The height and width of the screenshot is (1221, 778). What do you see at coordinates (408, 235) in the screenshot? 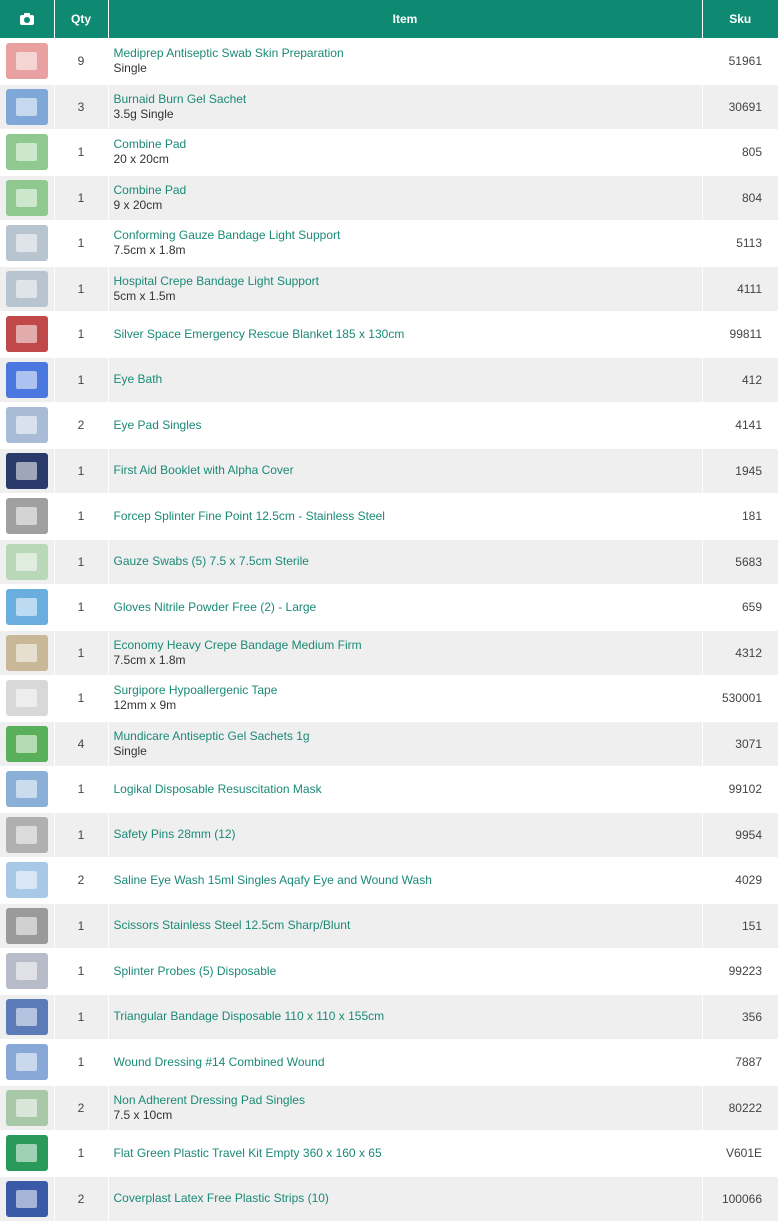
I see `item-name-link: Conforming Gauze Bandage Light Support` at bounding box center [408, 235].